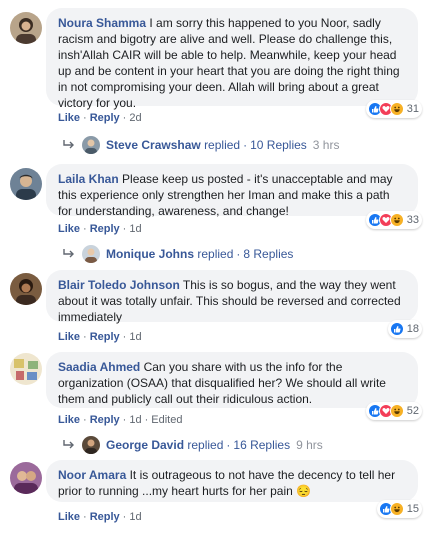 The height and width of the screenshot is (535, 444). I want to click on replies-link: George David replied · 16 Replies 9 hrs, so click(192, 445).